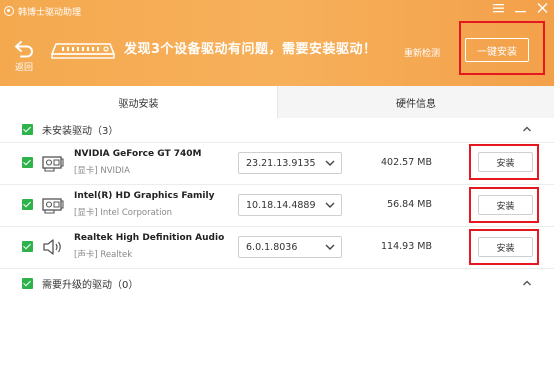 The height and width of the screenshot is (388, 554). I want to click on version-select: 10.18.14.4889, so click(290, 205).